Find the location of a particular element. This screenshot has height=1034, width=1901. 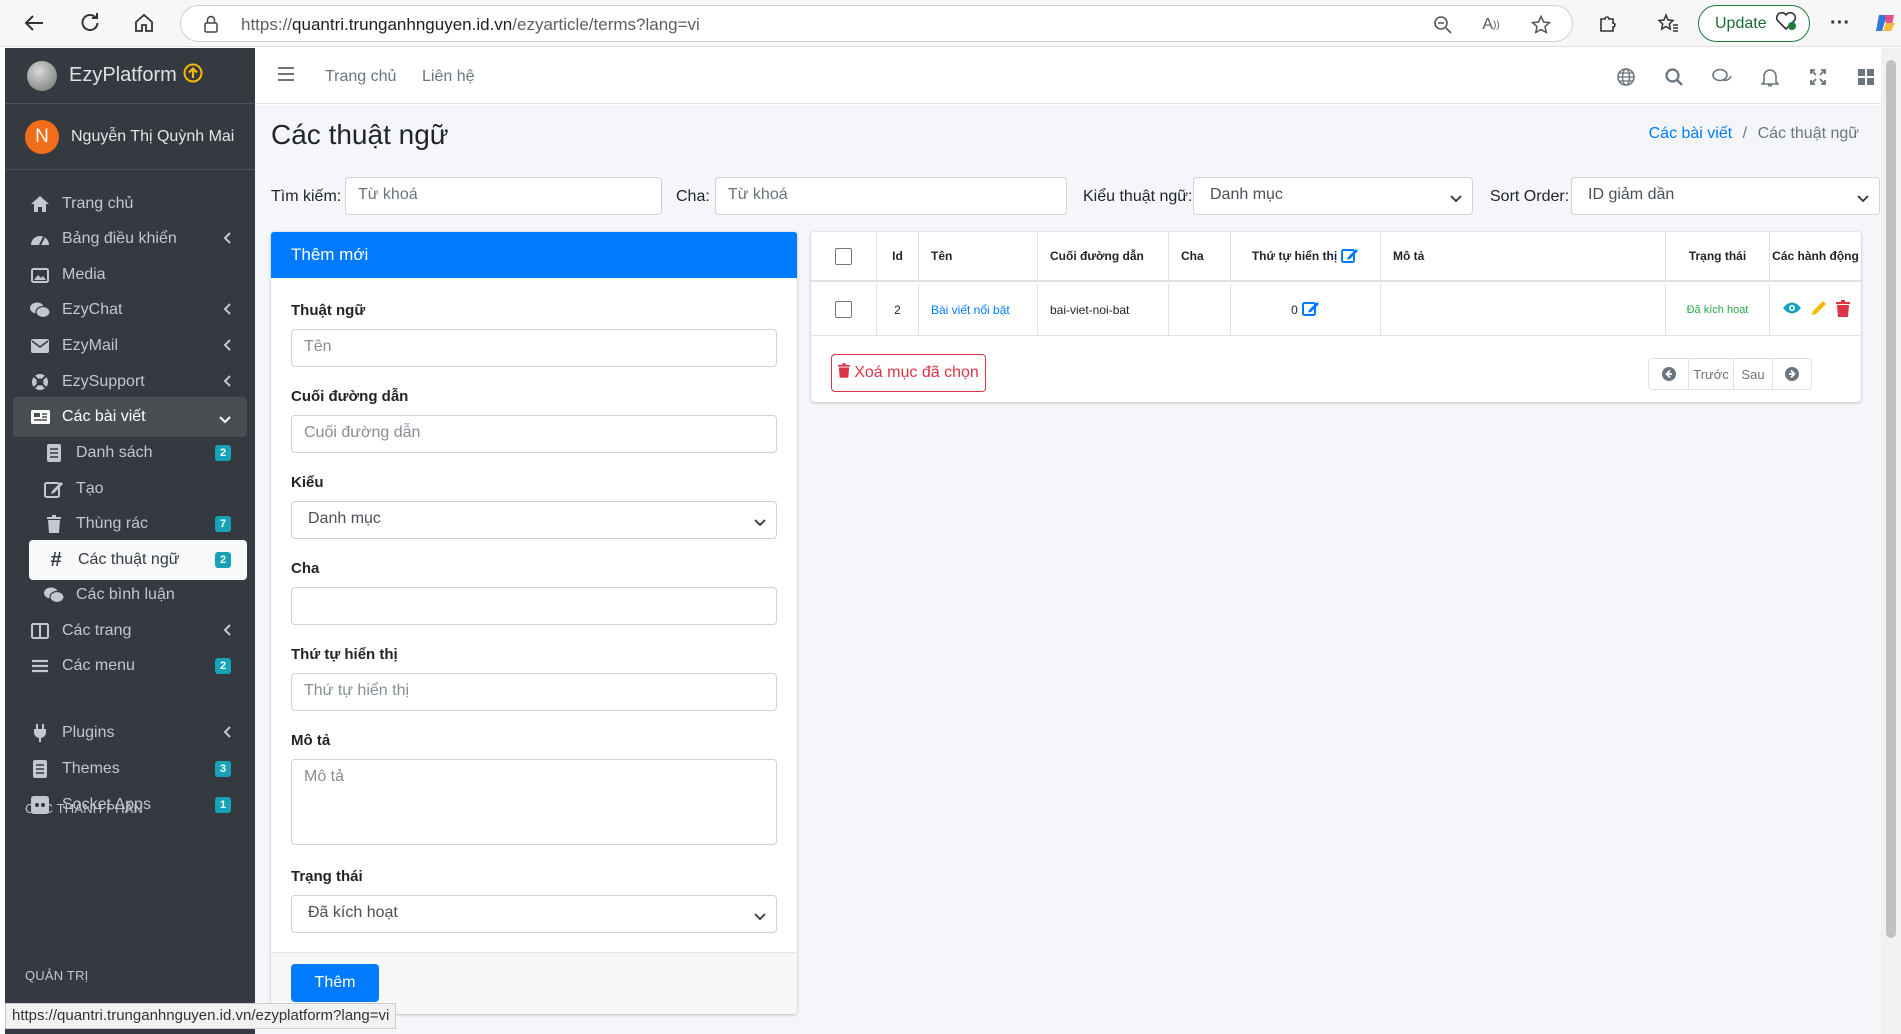

col-header-parent: Cha is located at coordinates (1200, 257).